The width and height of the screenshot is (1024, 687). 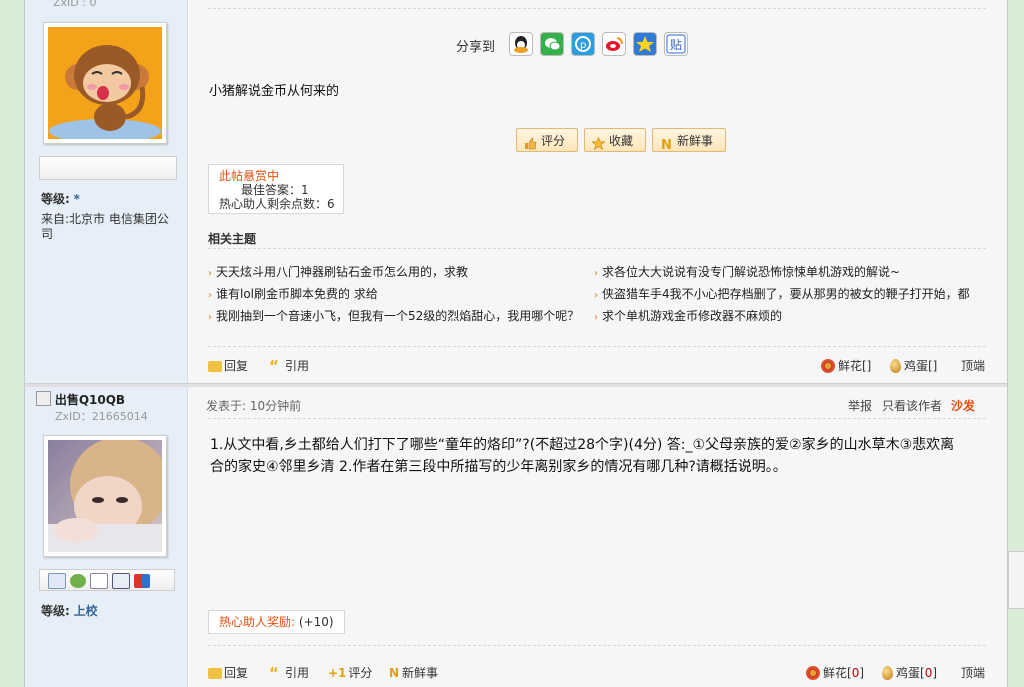 What do you see at coordinates (236, 366) in the screenshot?
I see `reply-label: 回复` at bounding box center [236, 366].